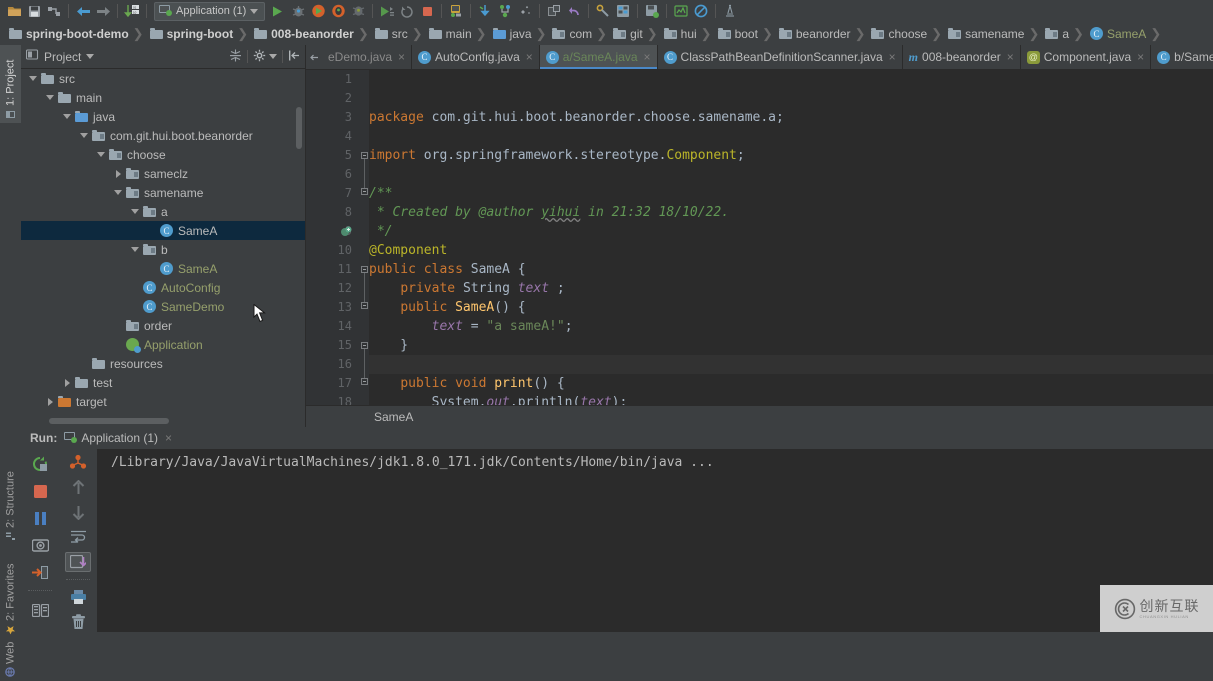 This screenshot has width=1213, height=681. What do you see at coordinates (163, 344) in the screenshot?
I see `tree-node-application: Application` at bounding box center [163, 344].